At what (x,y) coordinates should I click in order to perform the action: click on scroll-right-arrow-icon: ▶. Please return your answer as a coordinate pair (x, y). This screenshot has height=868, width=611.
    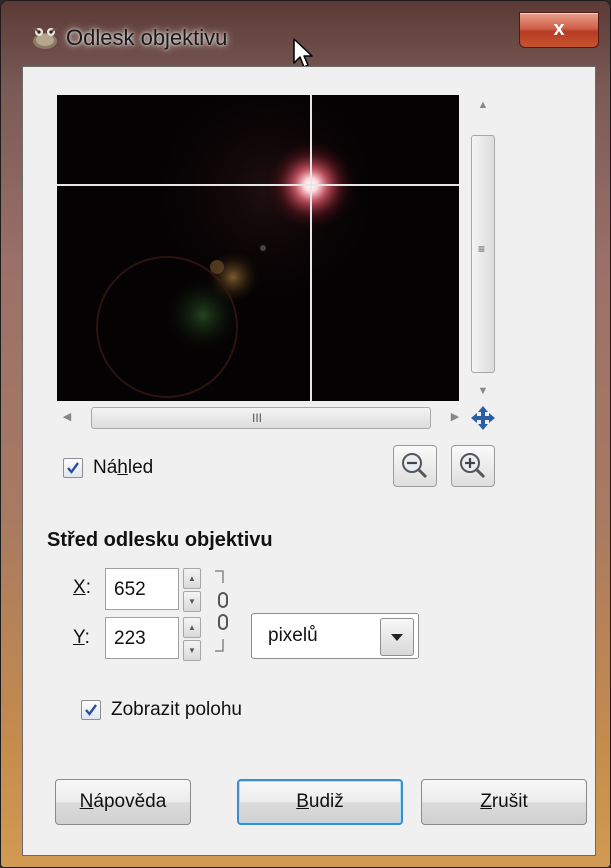
    Looking at the image, I should click on (455, 417).